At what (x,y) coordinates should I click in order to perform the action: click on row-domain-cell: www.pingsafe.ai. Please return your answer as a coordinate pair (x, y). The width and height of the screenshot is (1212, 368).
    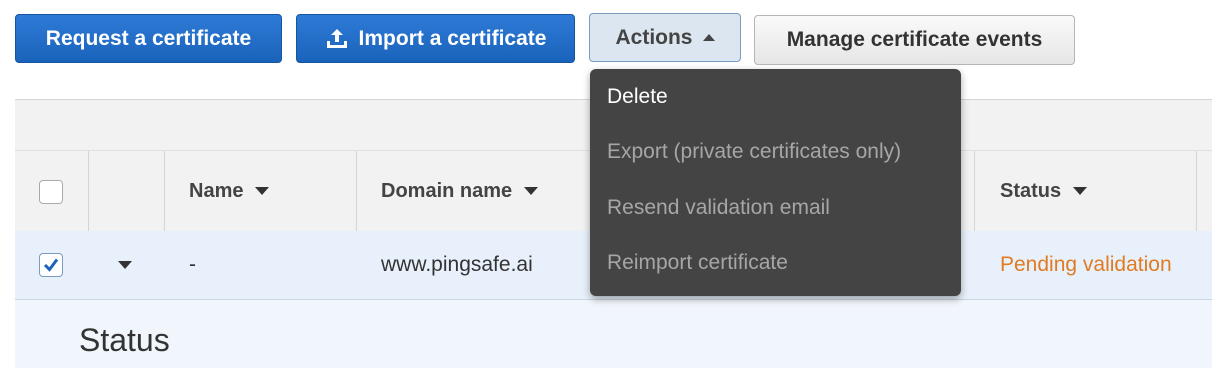
    Looking at the image, I should click on (457, 264).